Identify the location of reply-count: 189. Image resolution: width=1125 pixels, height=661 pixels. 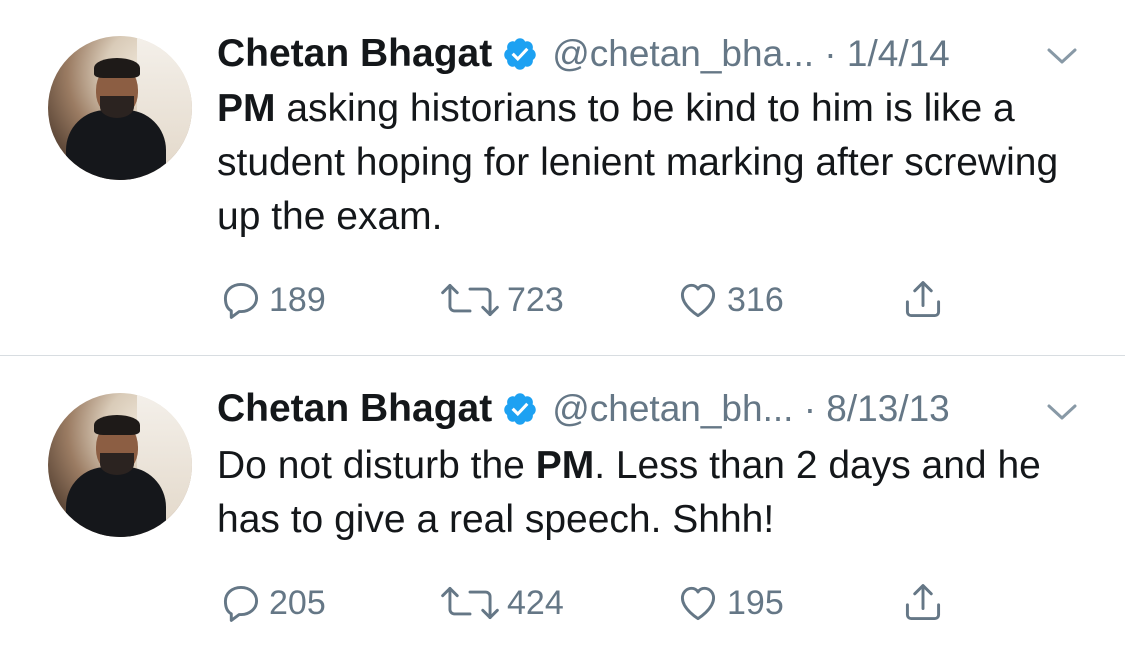
(297, 299).